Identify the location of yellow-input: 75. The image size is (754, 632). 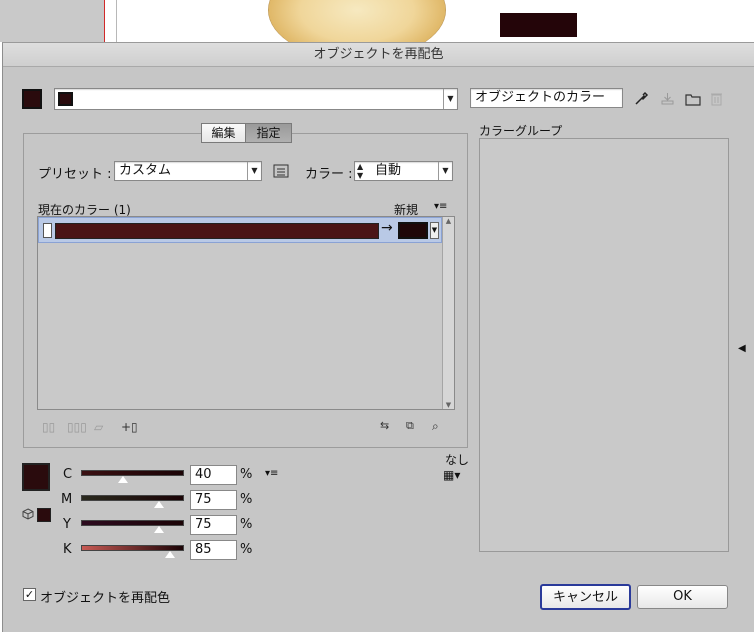
(213, 525).